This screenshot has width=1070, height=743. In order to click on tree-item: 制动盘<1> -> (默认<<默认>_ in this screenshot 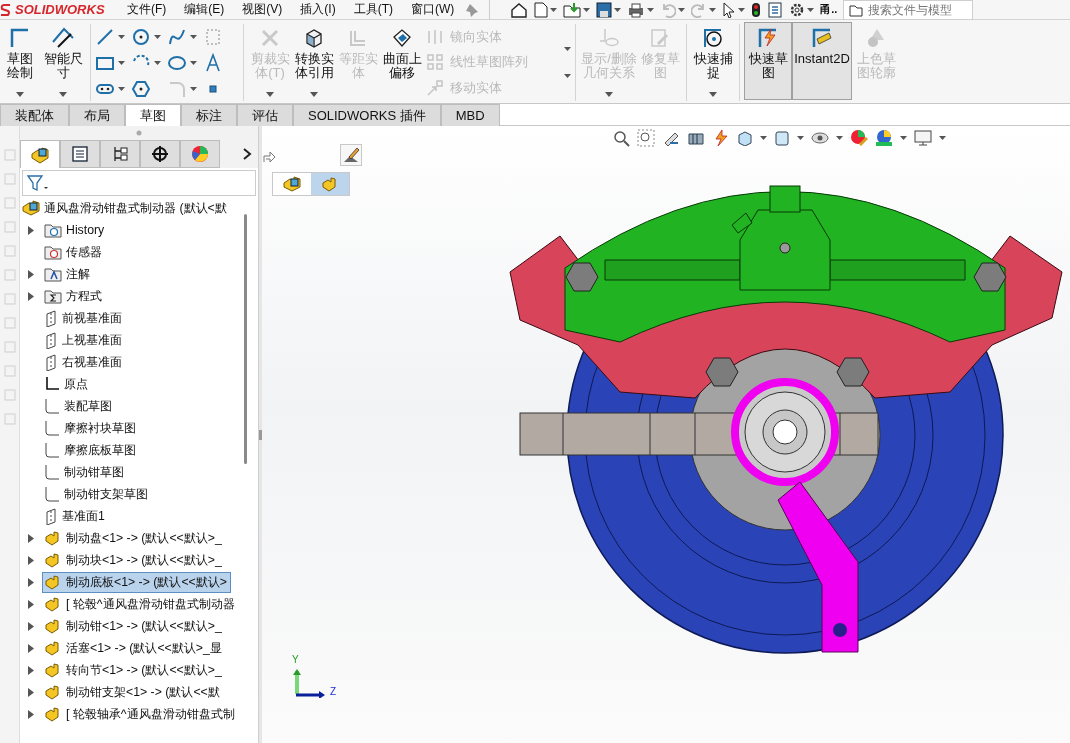, I will do `click(134, 538)`.